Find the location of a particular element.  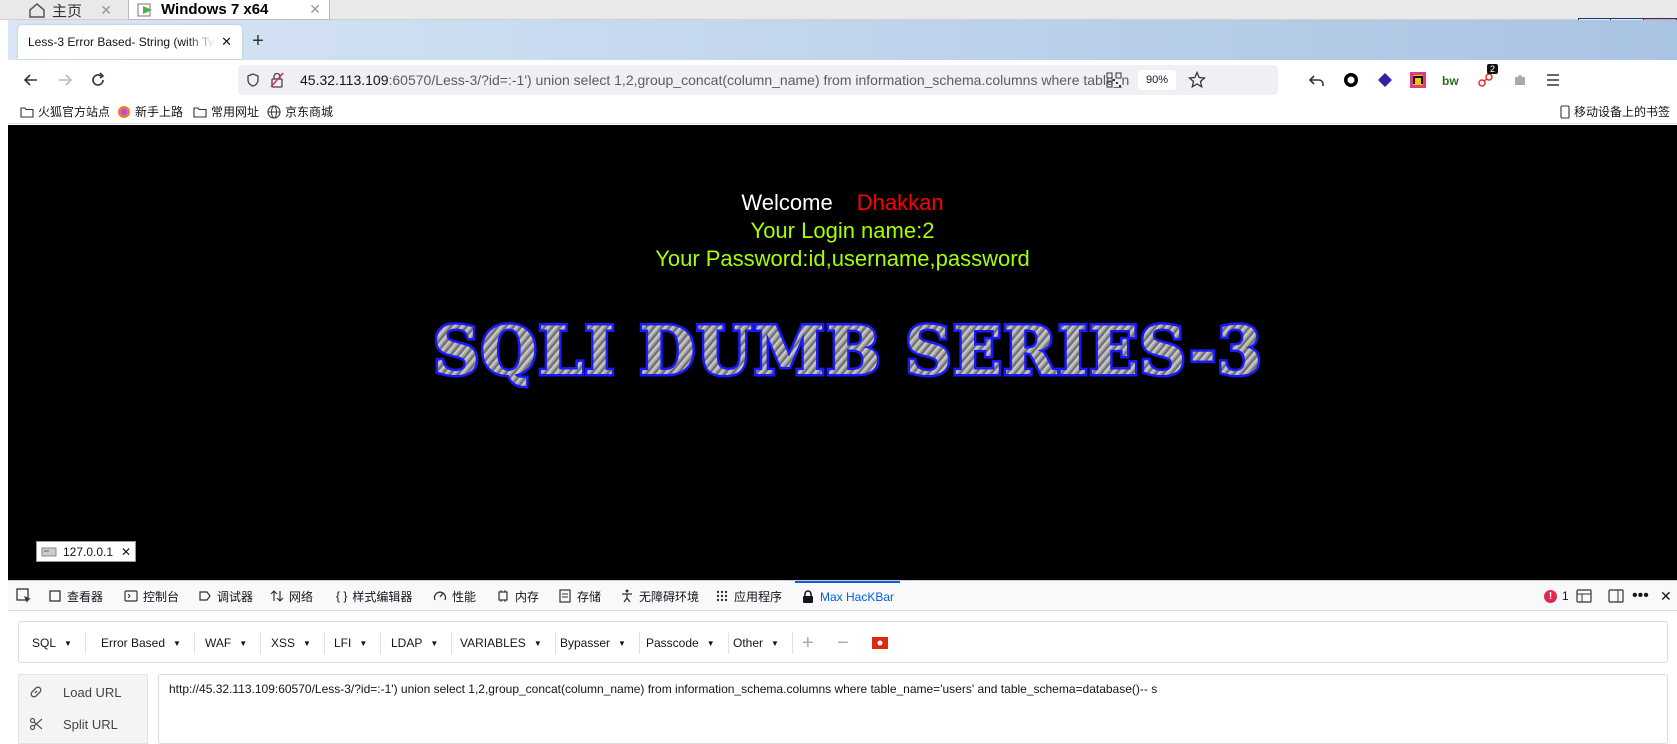

storage-icon is located at coordinates (565, 596).